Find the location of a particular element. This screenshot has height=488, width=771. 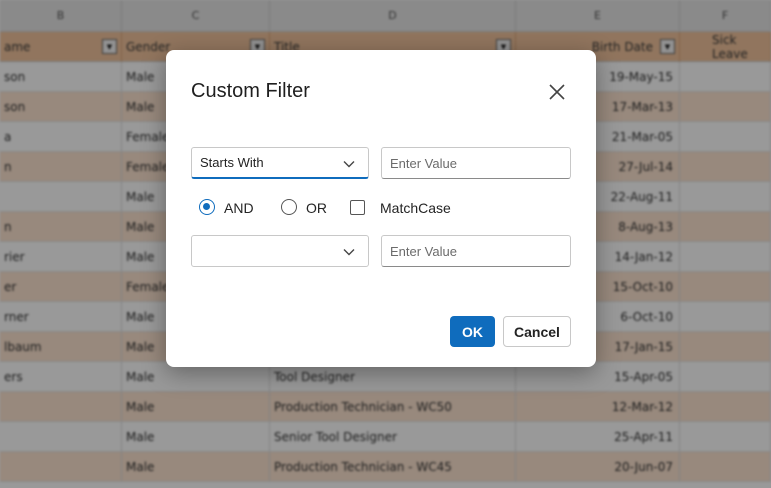

and-label: AND is located at coordinates (239, 208).